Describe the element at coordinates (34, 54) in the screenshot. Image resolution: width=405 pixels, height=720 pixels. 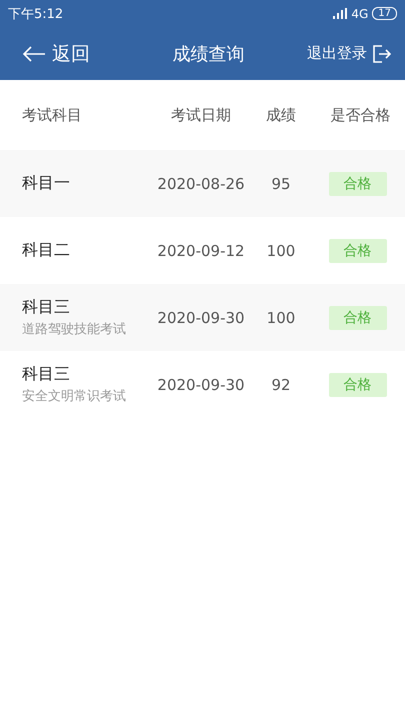
I see `back-arrow-icon` at that location.